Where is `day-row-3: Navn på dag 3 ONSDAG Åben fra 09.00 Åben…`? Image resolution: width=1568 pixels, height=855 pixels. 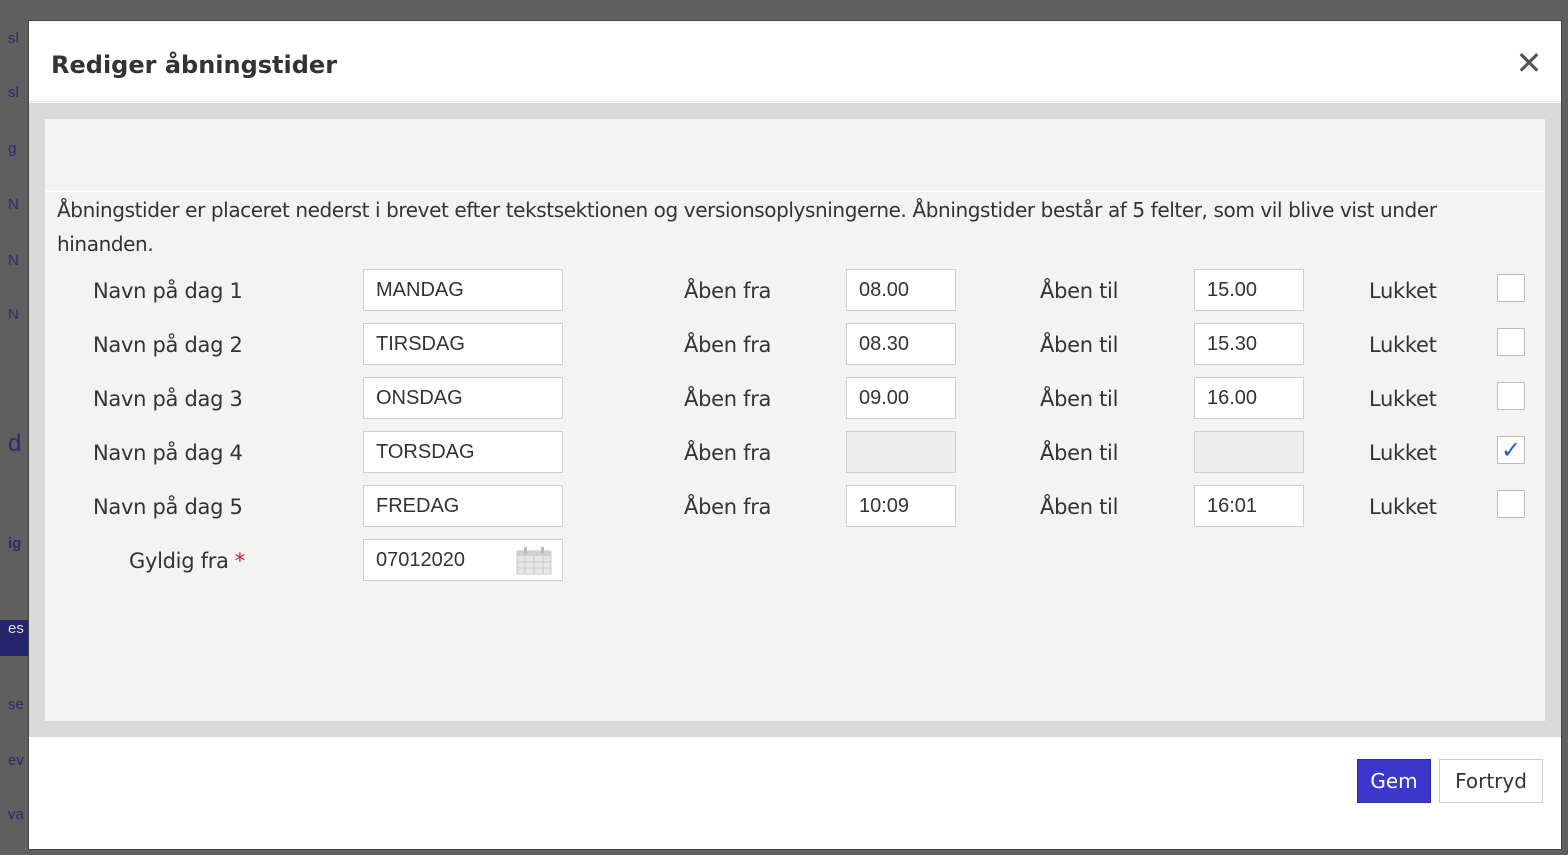 day-row-3: Navn på dag 3 ONSDAG Åben fra 09.00 Åben… is located at coordinates (795, 399).